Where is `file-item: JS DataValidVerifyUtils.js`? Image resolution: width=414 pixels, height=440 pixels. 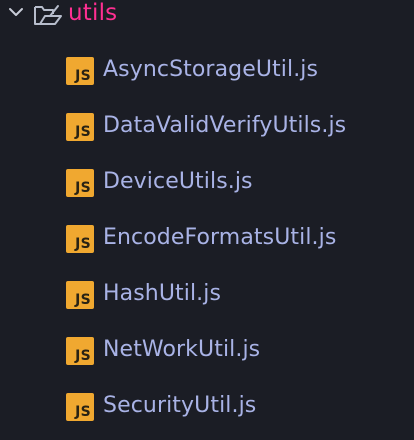 file-item: JS DataValidVerifyUtils.js is located at coordinates (207, 126).